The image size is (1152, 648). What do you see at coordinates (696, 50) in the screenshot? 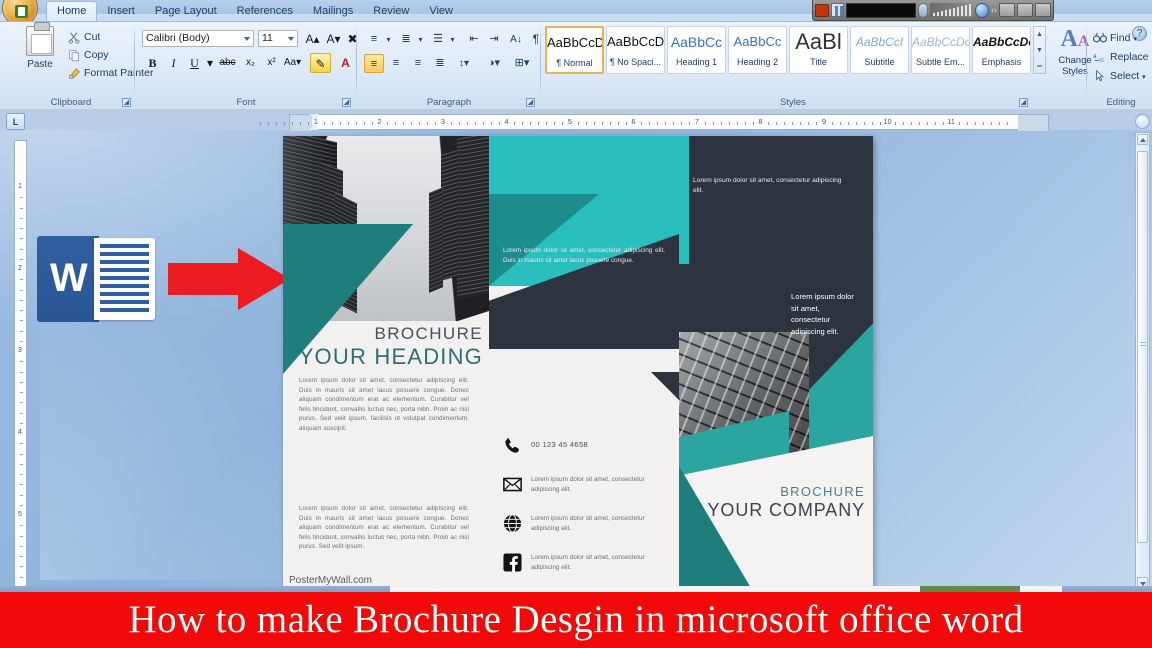
I see `style-heading-1: AaBbCс Heading 1` at bounding box center [696, 50].